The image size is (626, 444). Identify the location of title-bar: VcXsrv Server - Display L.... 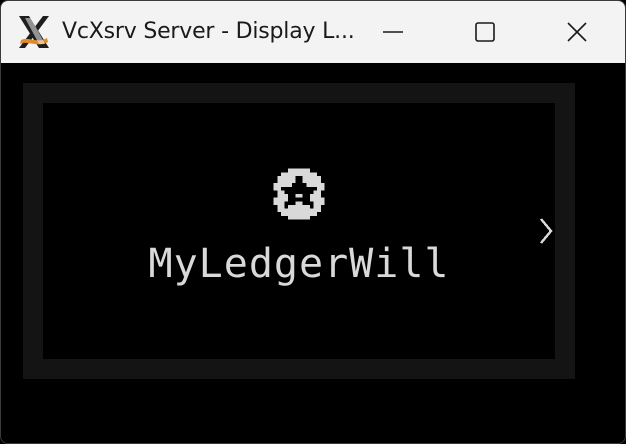
(313, 32).